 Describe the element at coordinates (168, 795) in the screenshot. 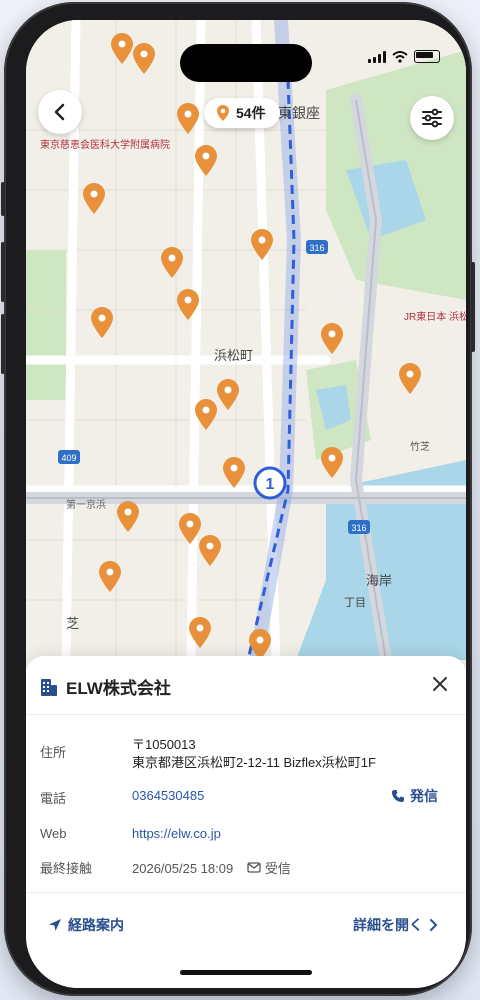

I see `phone-link: 0364530485` at that location.